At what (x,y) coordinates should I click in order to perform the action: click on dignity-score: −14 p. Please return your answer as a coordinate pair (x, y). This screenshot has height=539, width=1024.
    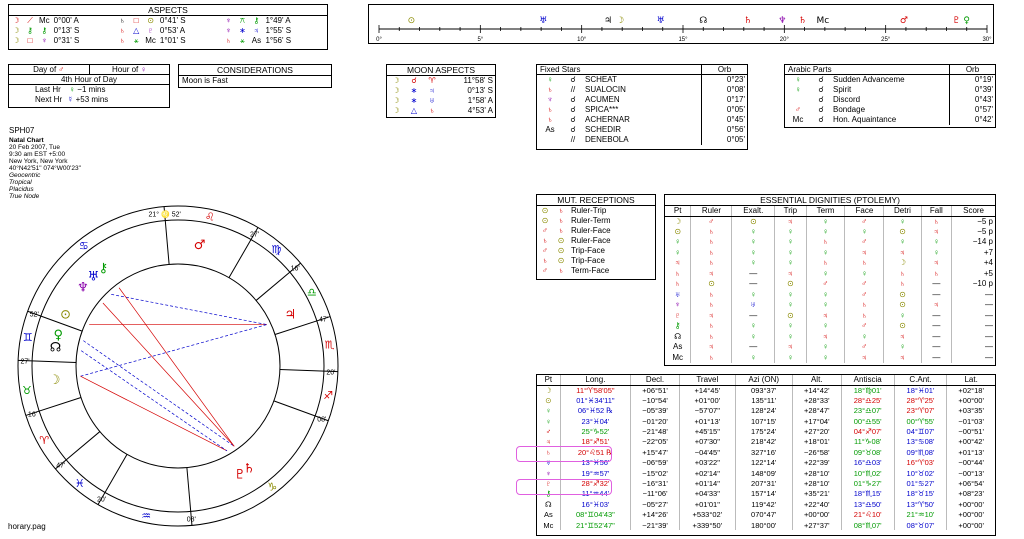
    Looking at the image, I should click on (982, 242).